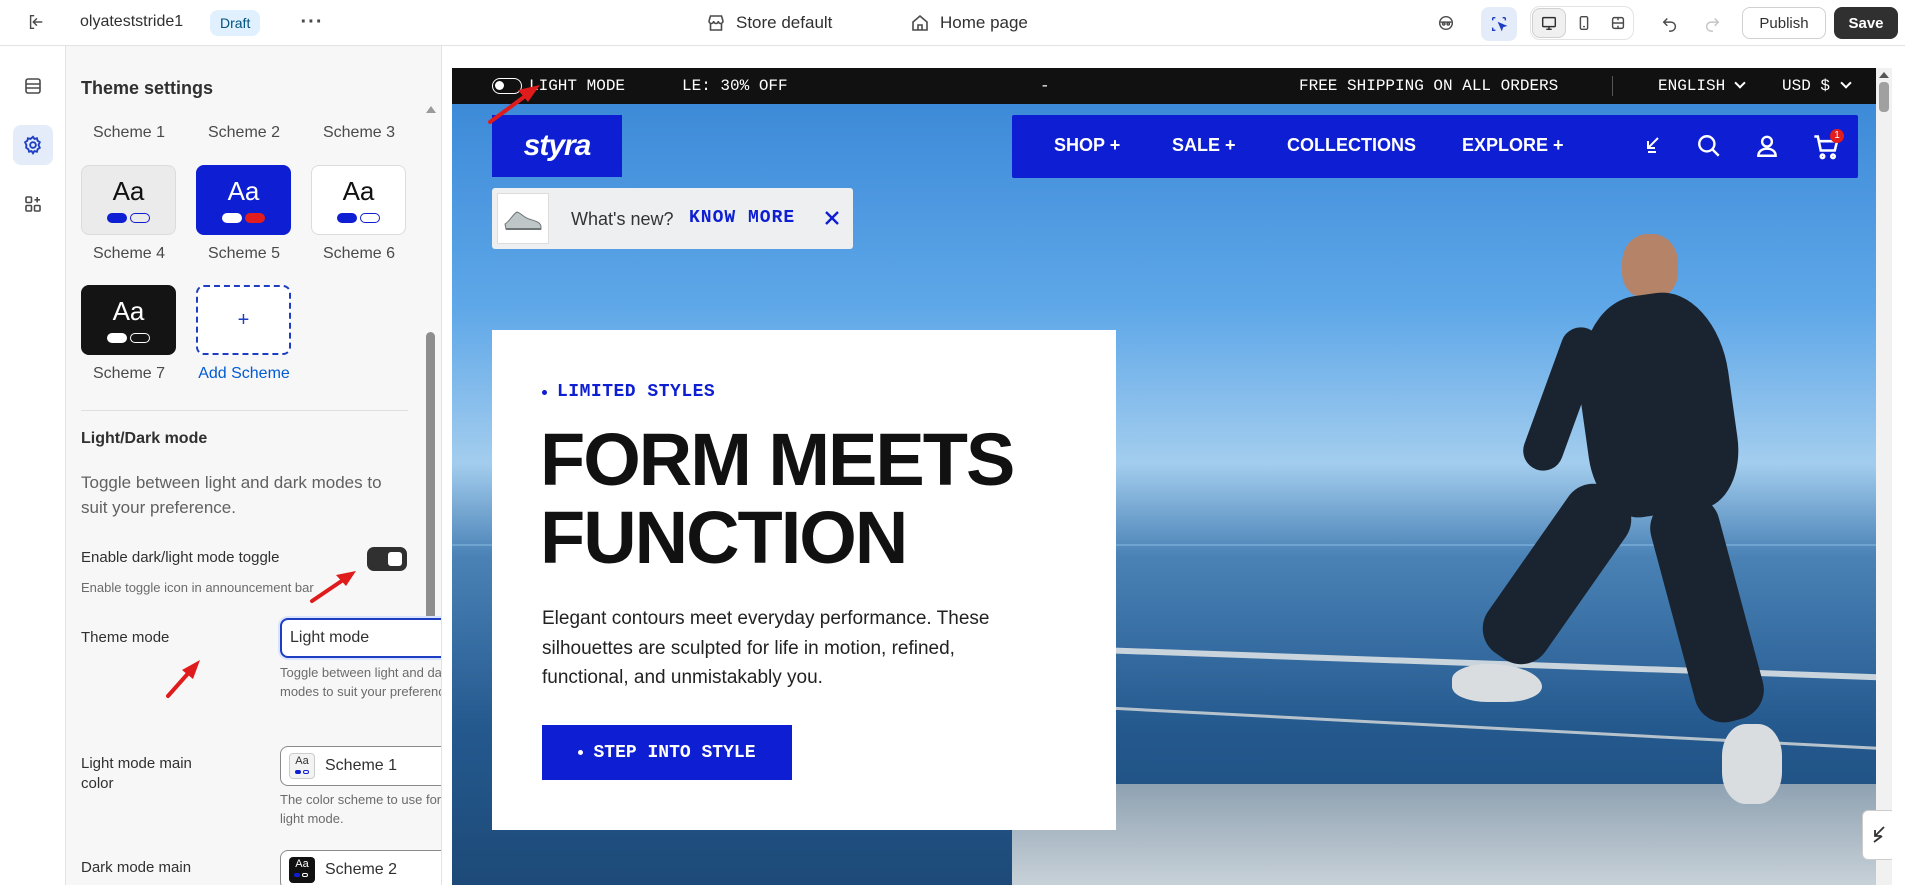  I want to click on theme-selector: Store default, so click(769, 23).